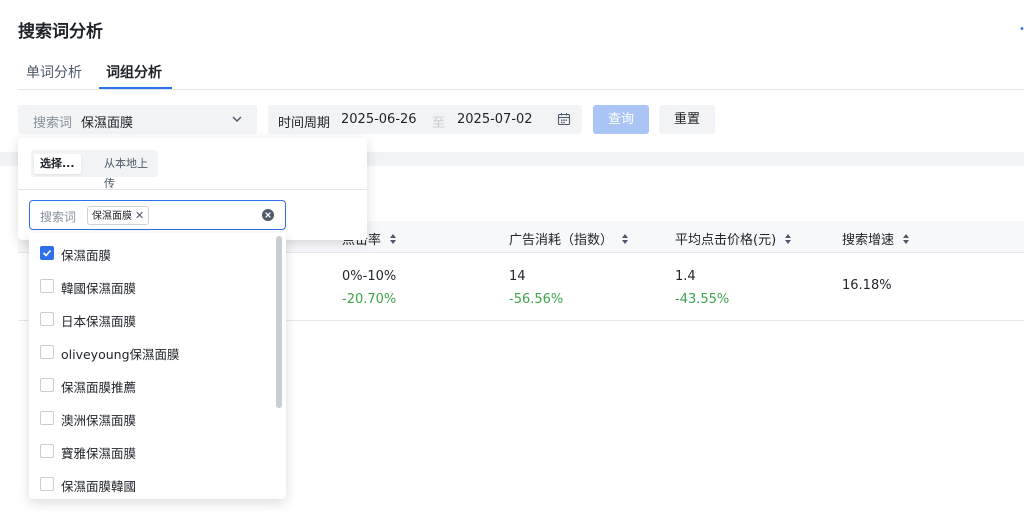 The height and width of the screenshot is (517, 1024). What do you see at coordinates (439, 123) in the screenshot?
I see `date-separator: 至` at bounding box center [439, 123].